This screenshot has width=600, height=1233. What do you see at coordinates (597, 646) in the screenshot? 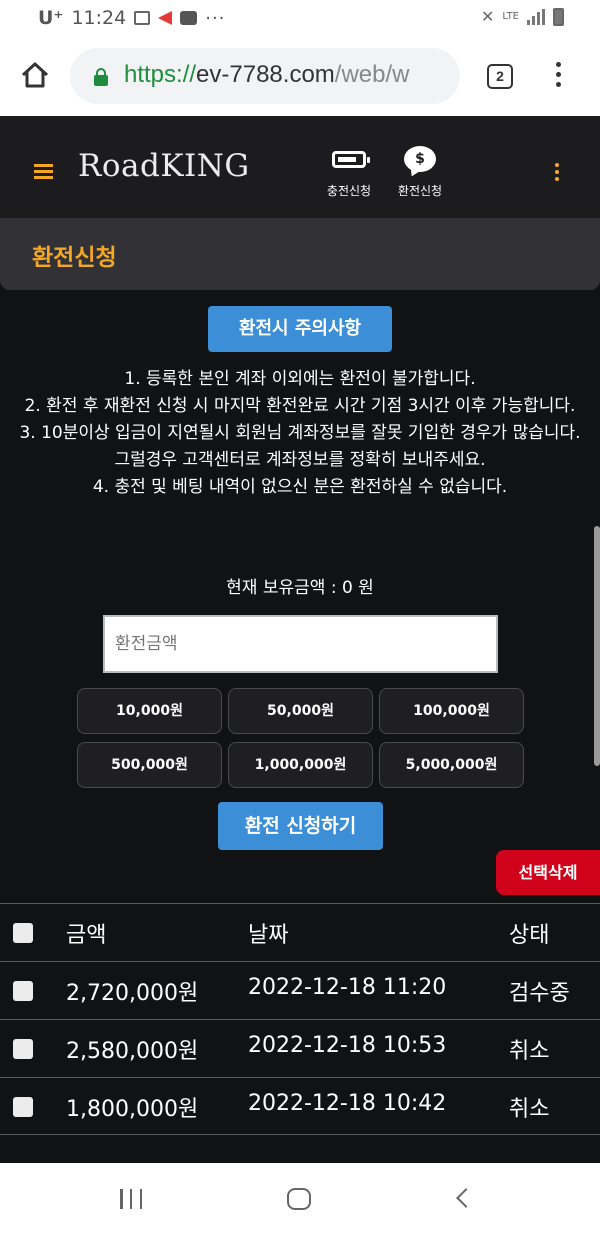
I see `page-scrollbar` at bounding box center [597, 646].